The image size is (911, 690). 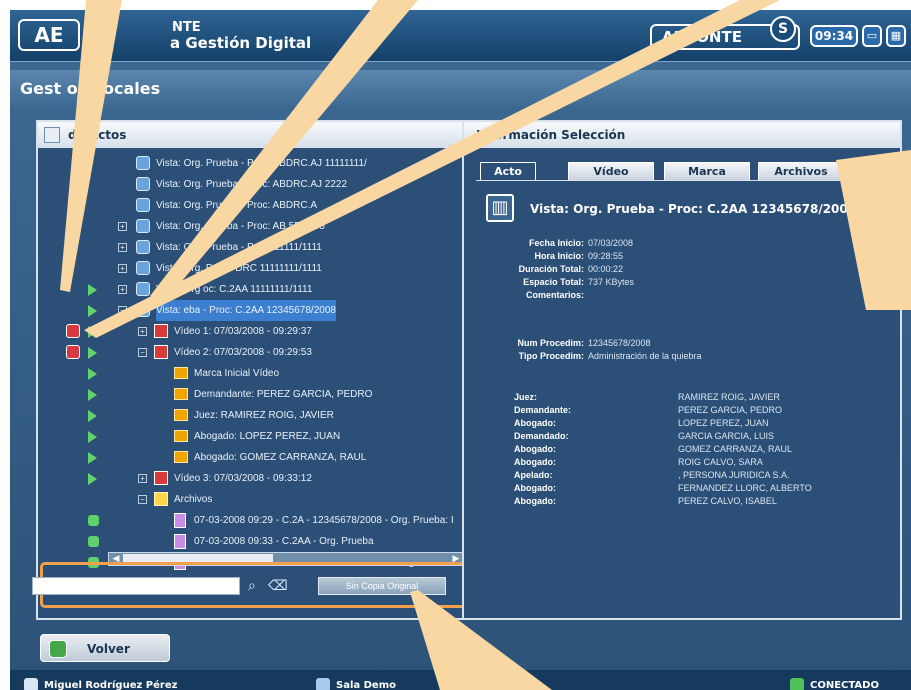 What do you see at coordinates (606, 256) in the screenshot?
I see `detail-value: 09:28:55` at bounding box center [606, 256].